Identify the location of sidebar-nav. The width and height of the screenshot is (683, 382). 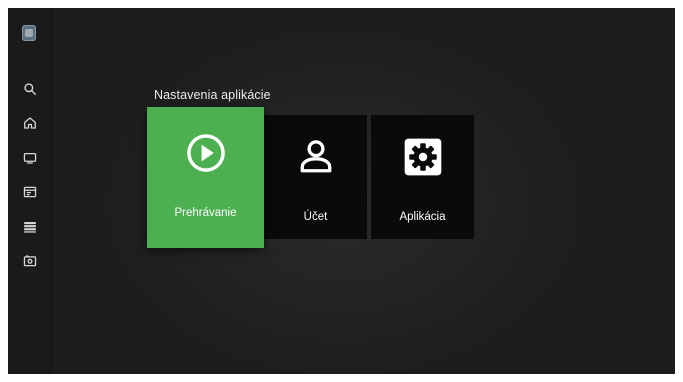
(30, 191).